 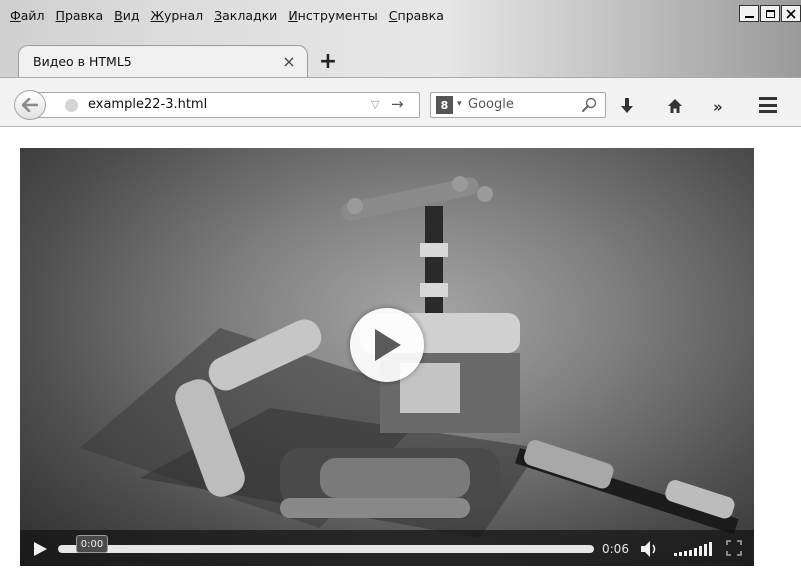 I want to click on home-button, so click(x=675, y=106).